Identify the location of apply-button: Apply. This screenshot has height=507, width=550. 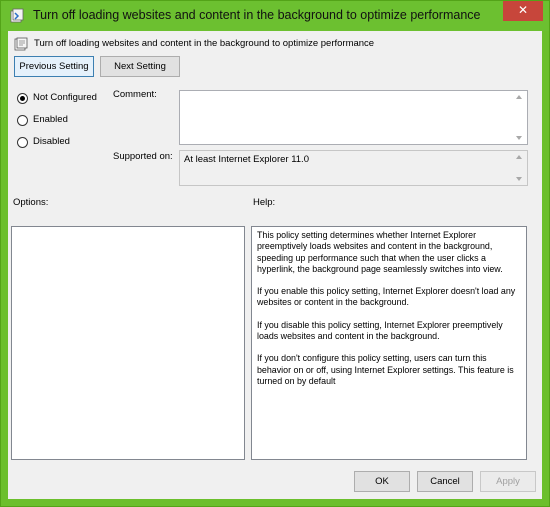
(508, 481).